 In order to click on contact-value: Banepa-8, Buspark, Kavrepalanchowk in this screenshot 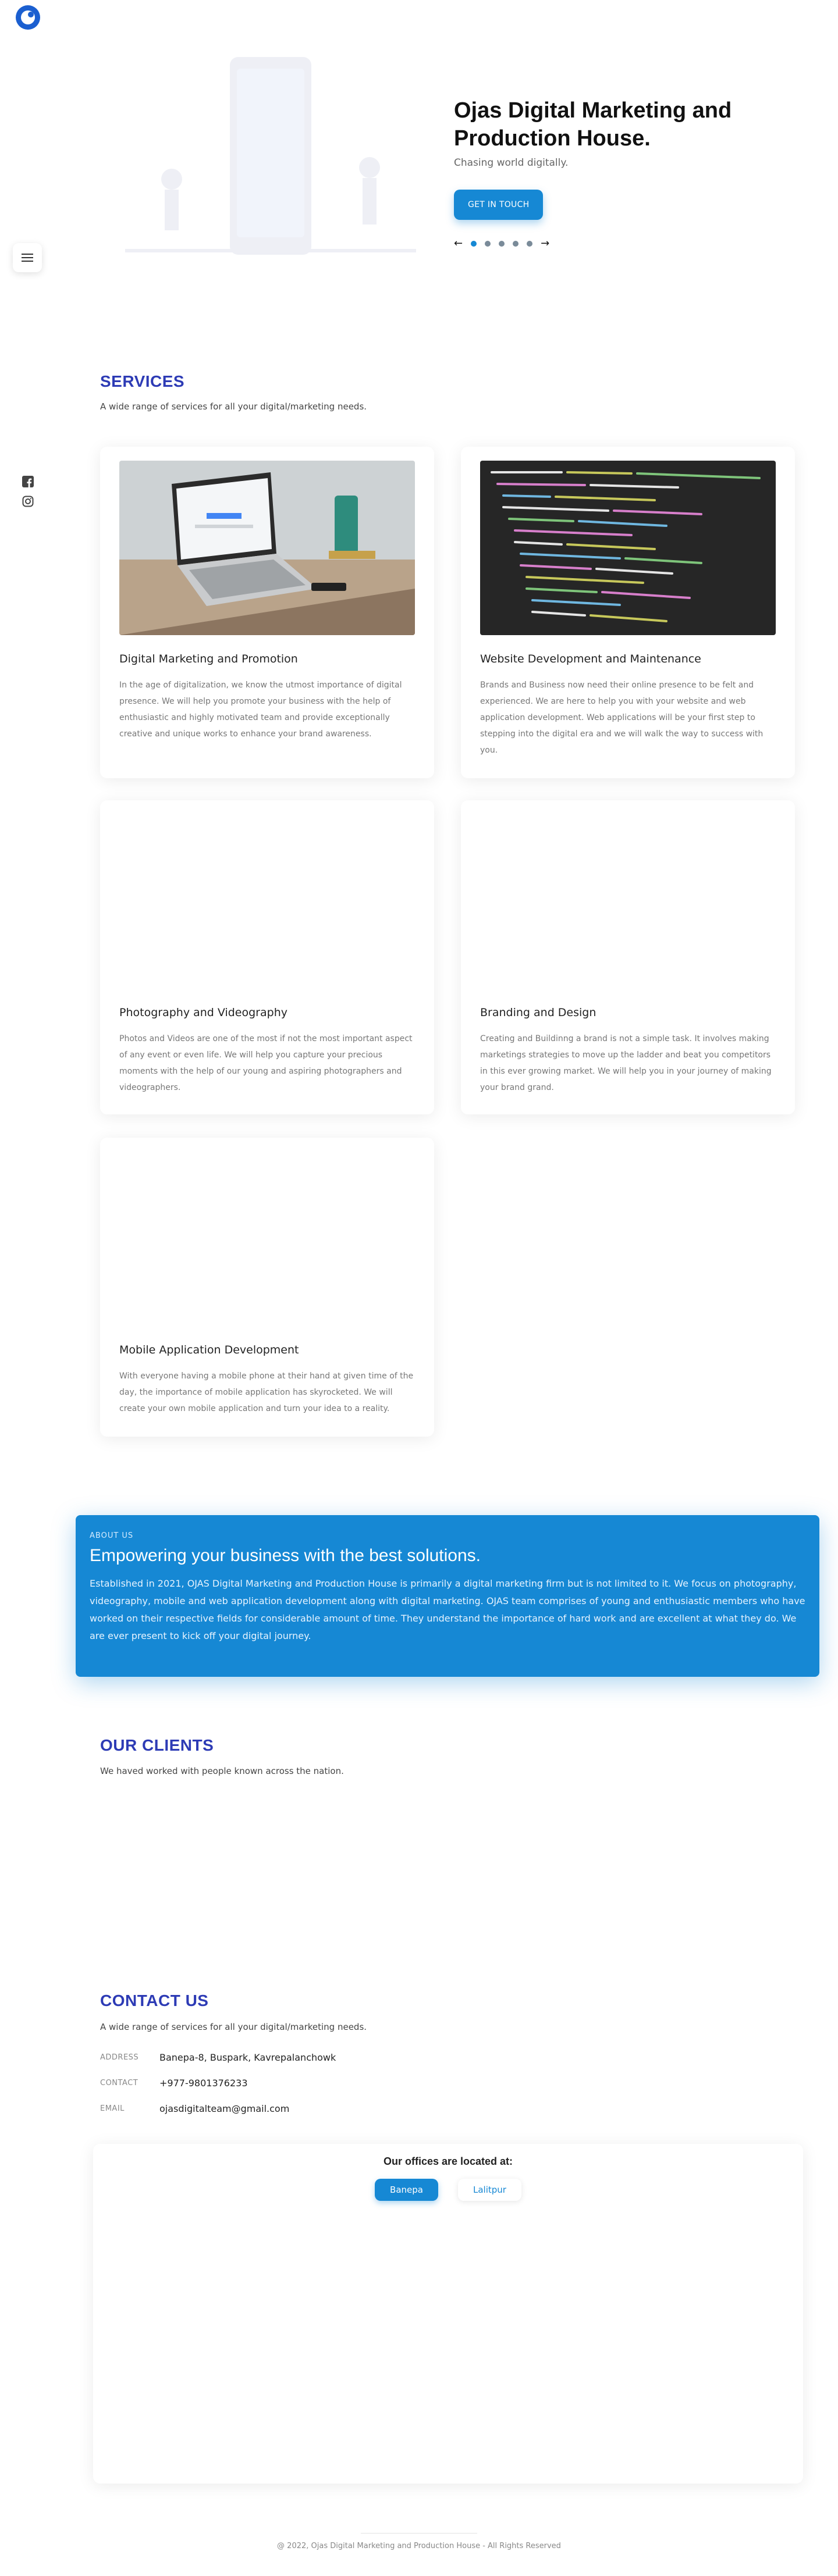, I will do `click(248, 2057)`.